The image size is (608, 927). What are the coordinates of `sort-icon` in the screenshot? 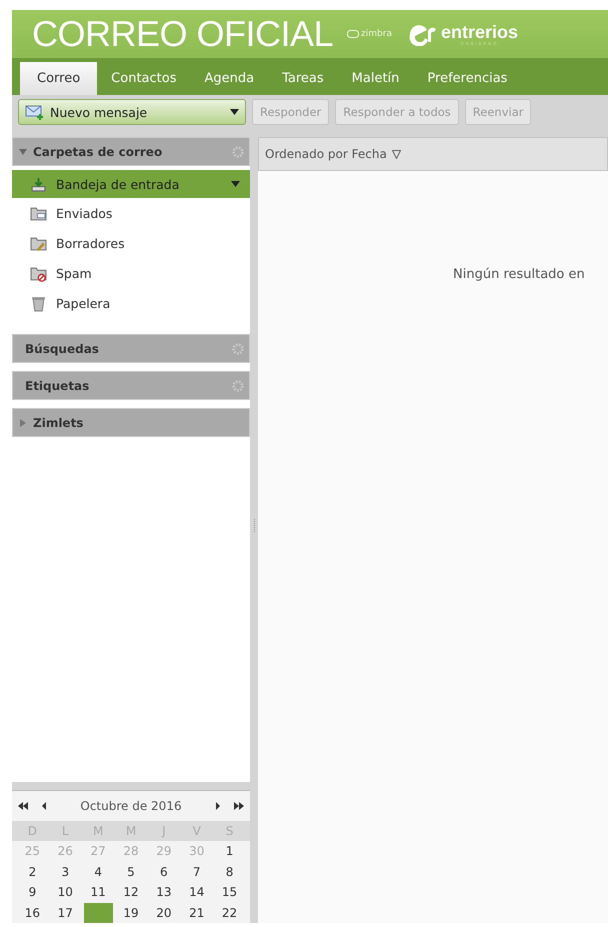 It's located at (396, 154).